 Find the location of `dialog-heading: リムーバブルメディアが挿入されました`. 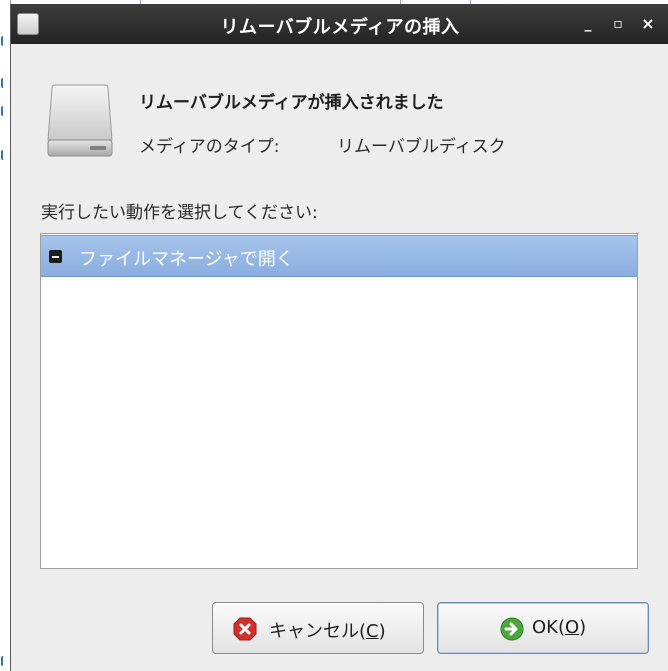

dialog-heading: リムーバブルメディアが挿入されました is located at coordinates (291, 103).